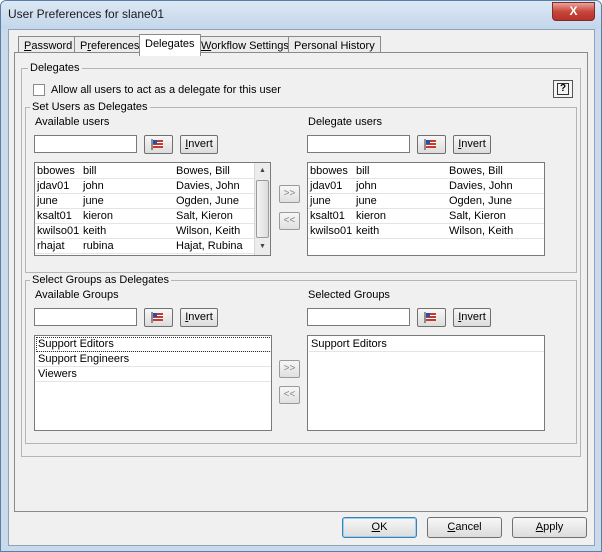  I want to click on user-fullname: Ogden, June, so click(207, 201).